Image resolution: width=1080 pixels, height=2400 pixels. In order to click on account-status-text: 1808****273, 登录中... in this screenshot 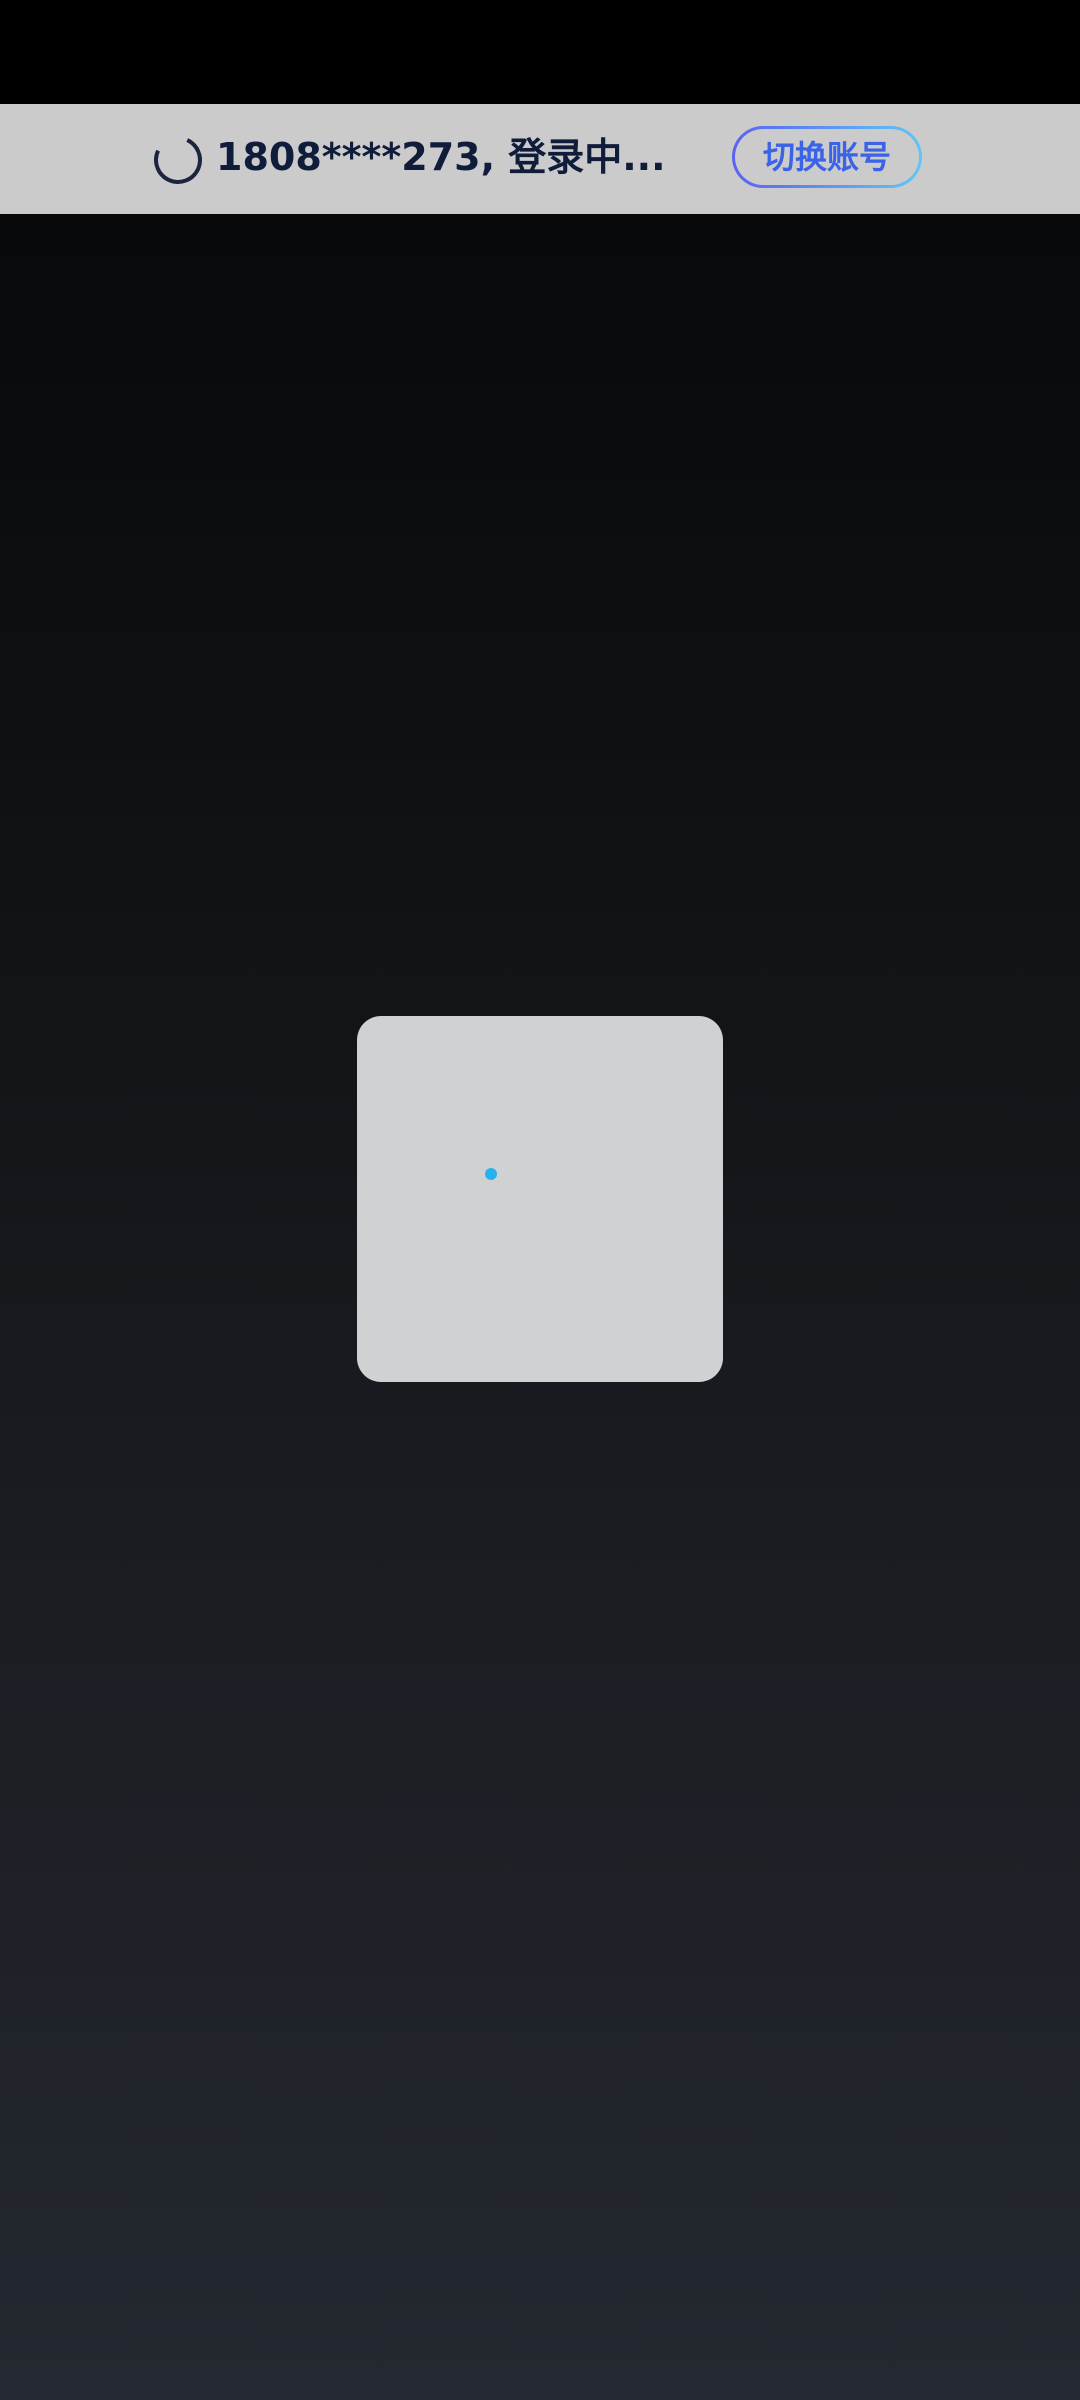, I will do `click(441, 157)`.